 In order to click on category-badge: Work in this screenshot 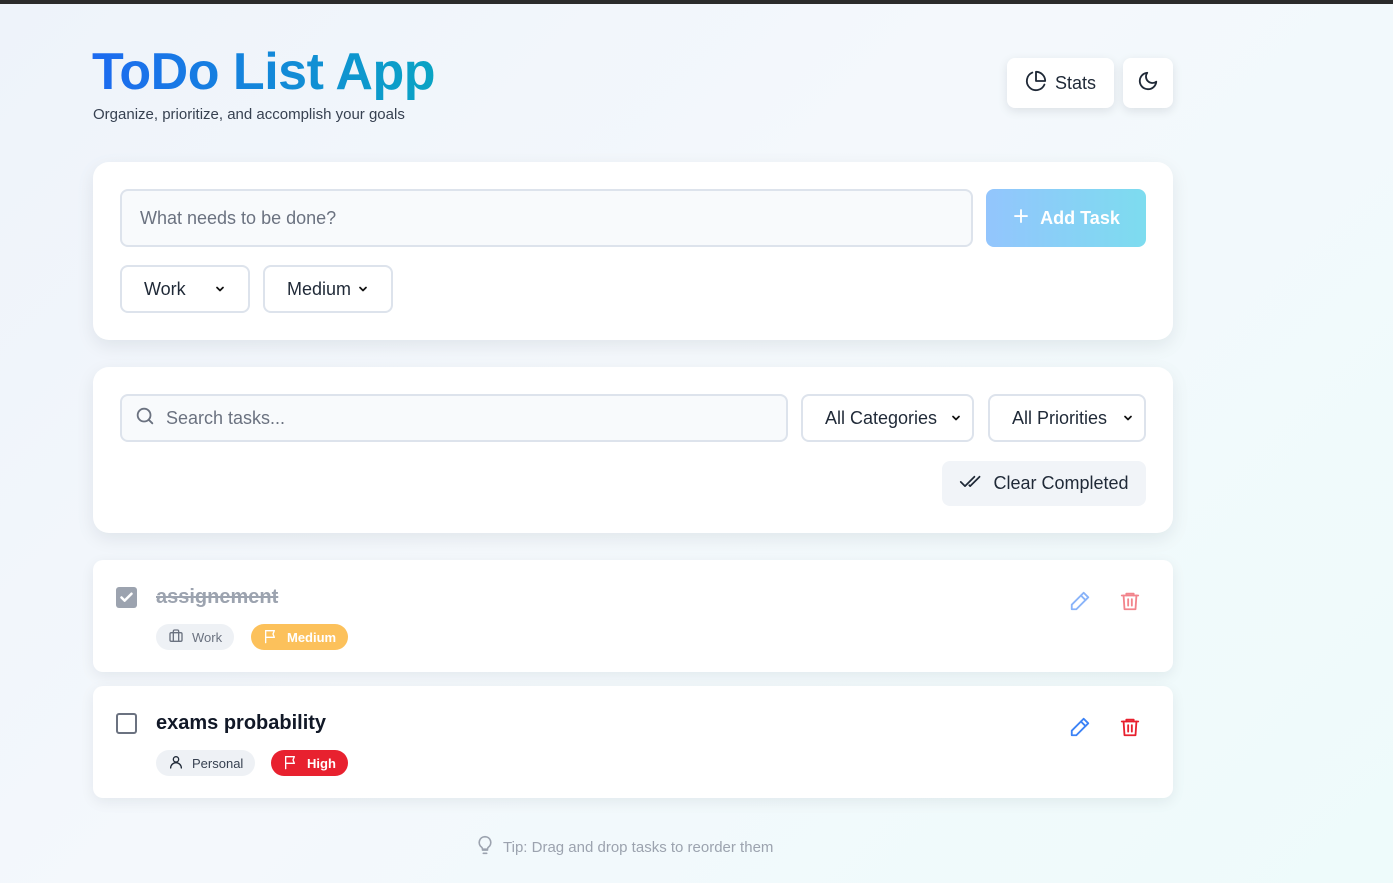, I will do `click(195, 637)`.